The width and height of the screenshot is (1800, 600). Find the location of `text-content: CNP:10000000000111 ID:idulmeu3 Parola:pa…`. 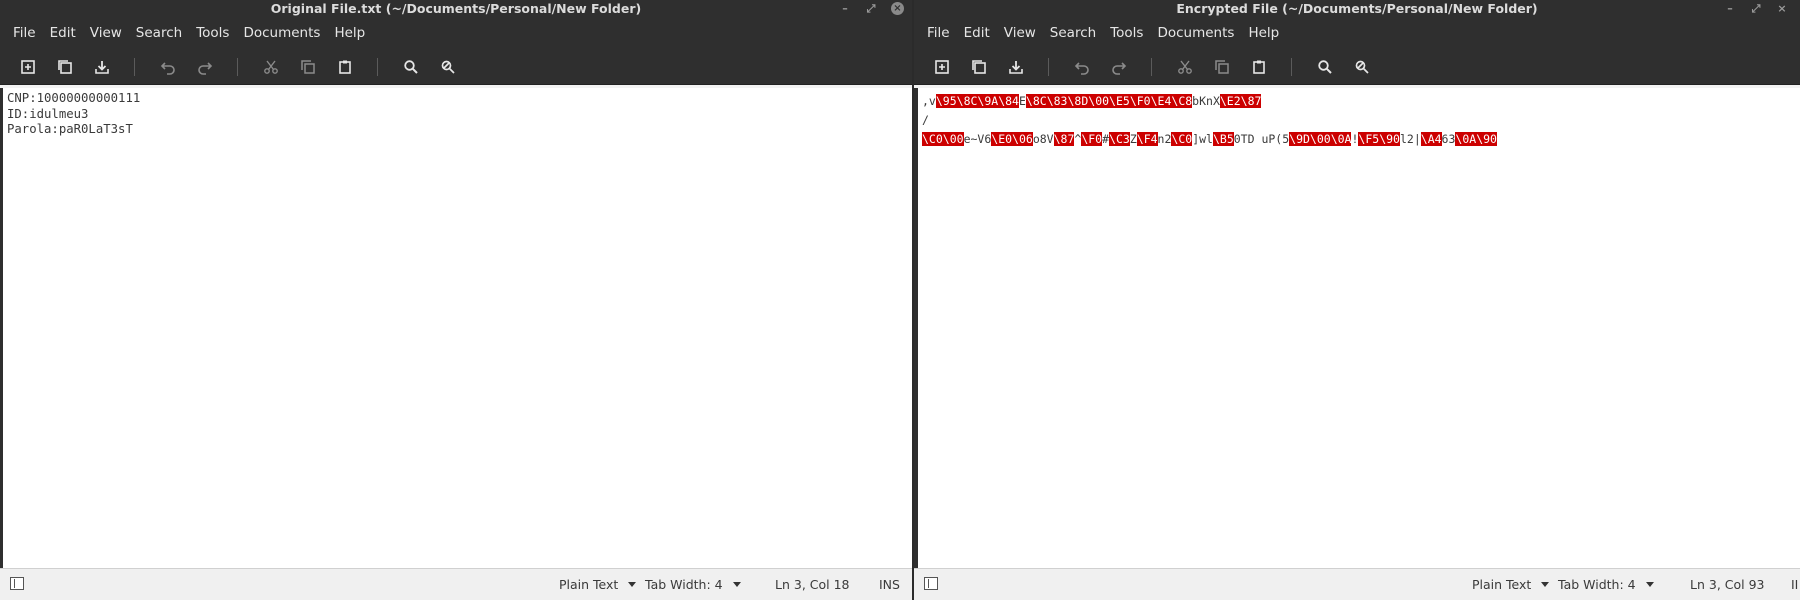

text-content: CNP:10000000000111 ID:idulmeu3 Parola:pa… is located at coordinates (457, 114).